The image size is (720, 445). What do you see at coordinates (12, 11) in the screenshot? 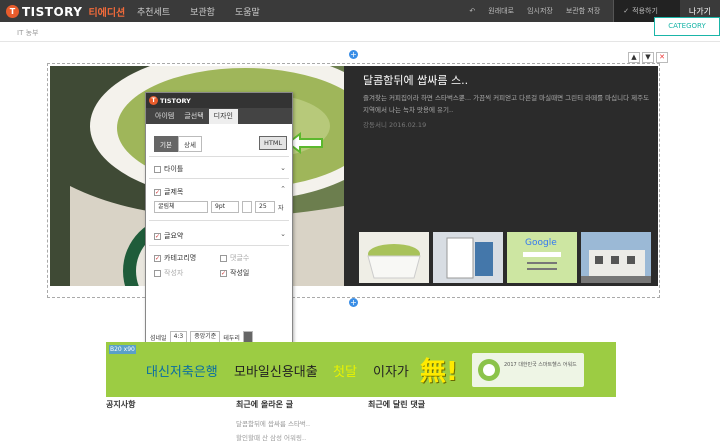
I see `tistory-t-icon: T` at bounding box center [12, 11].